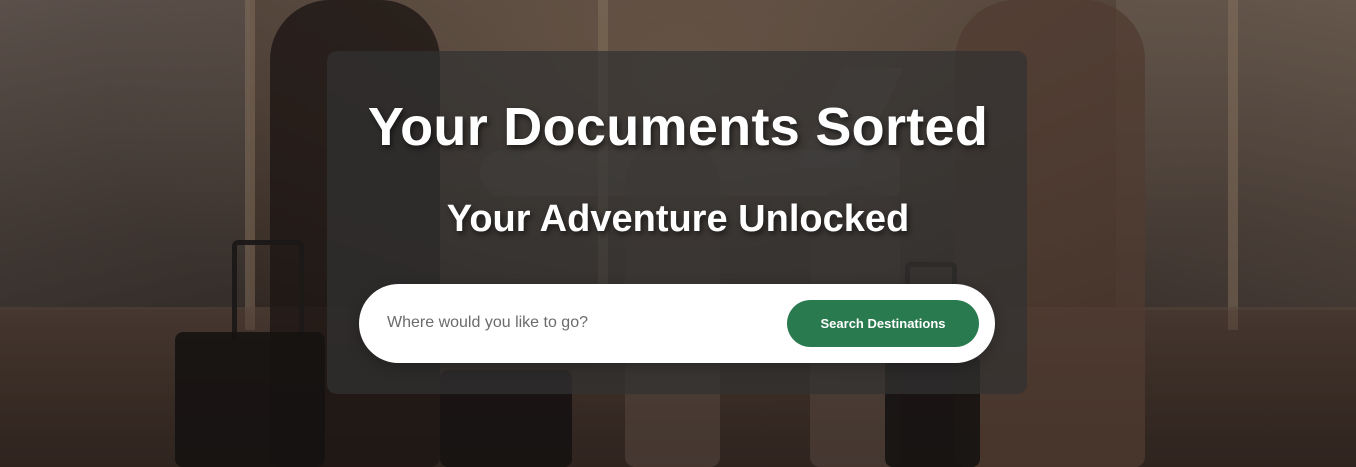  What do you see at coordinates (678, 127) in the screenshot?
I see `hero-title: Your Documents Sorted` at bounding box center [678, 127].